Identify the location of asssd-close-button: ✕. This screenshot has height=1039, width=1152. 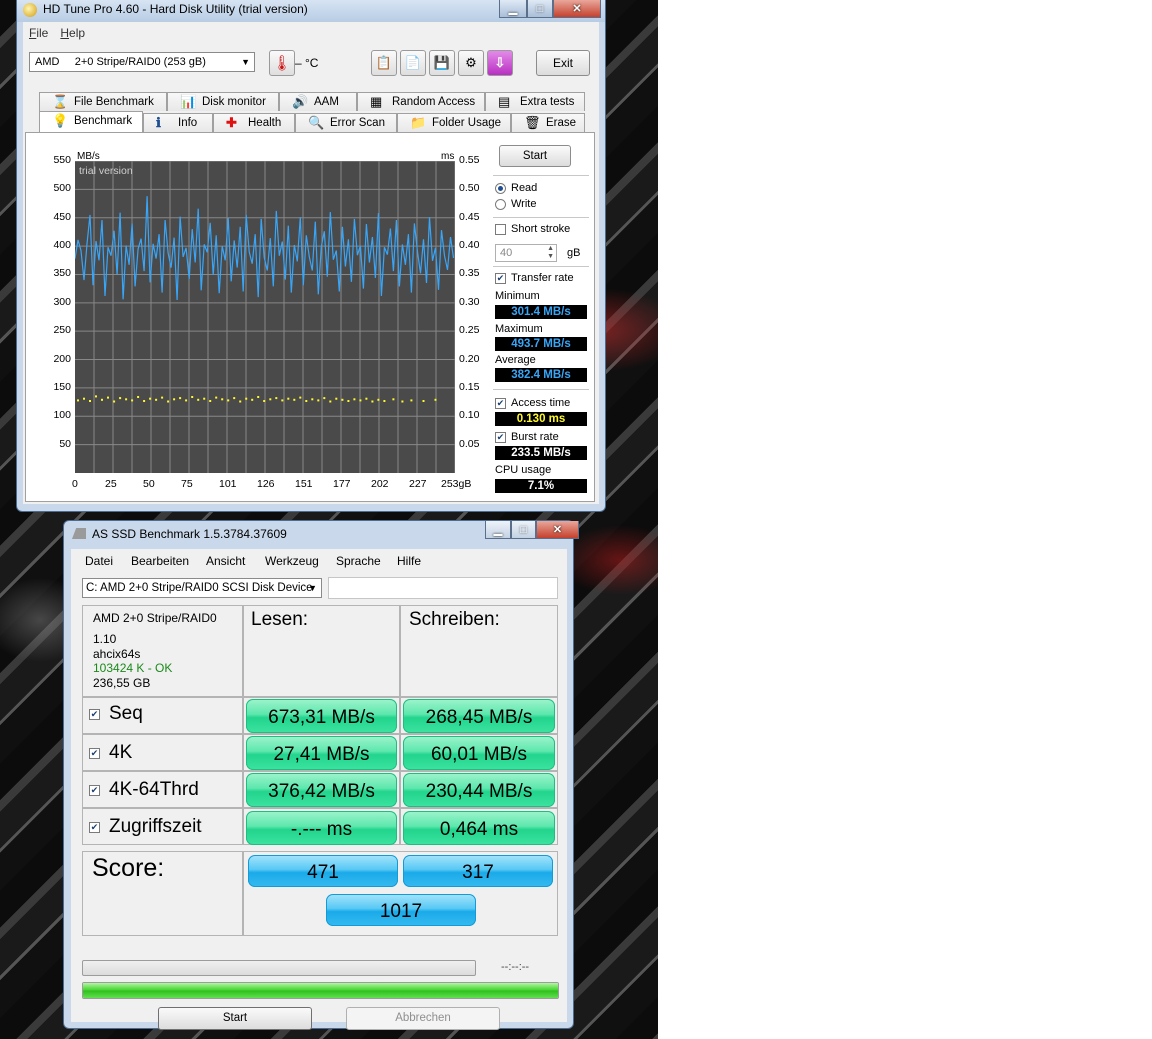
(557, 530).